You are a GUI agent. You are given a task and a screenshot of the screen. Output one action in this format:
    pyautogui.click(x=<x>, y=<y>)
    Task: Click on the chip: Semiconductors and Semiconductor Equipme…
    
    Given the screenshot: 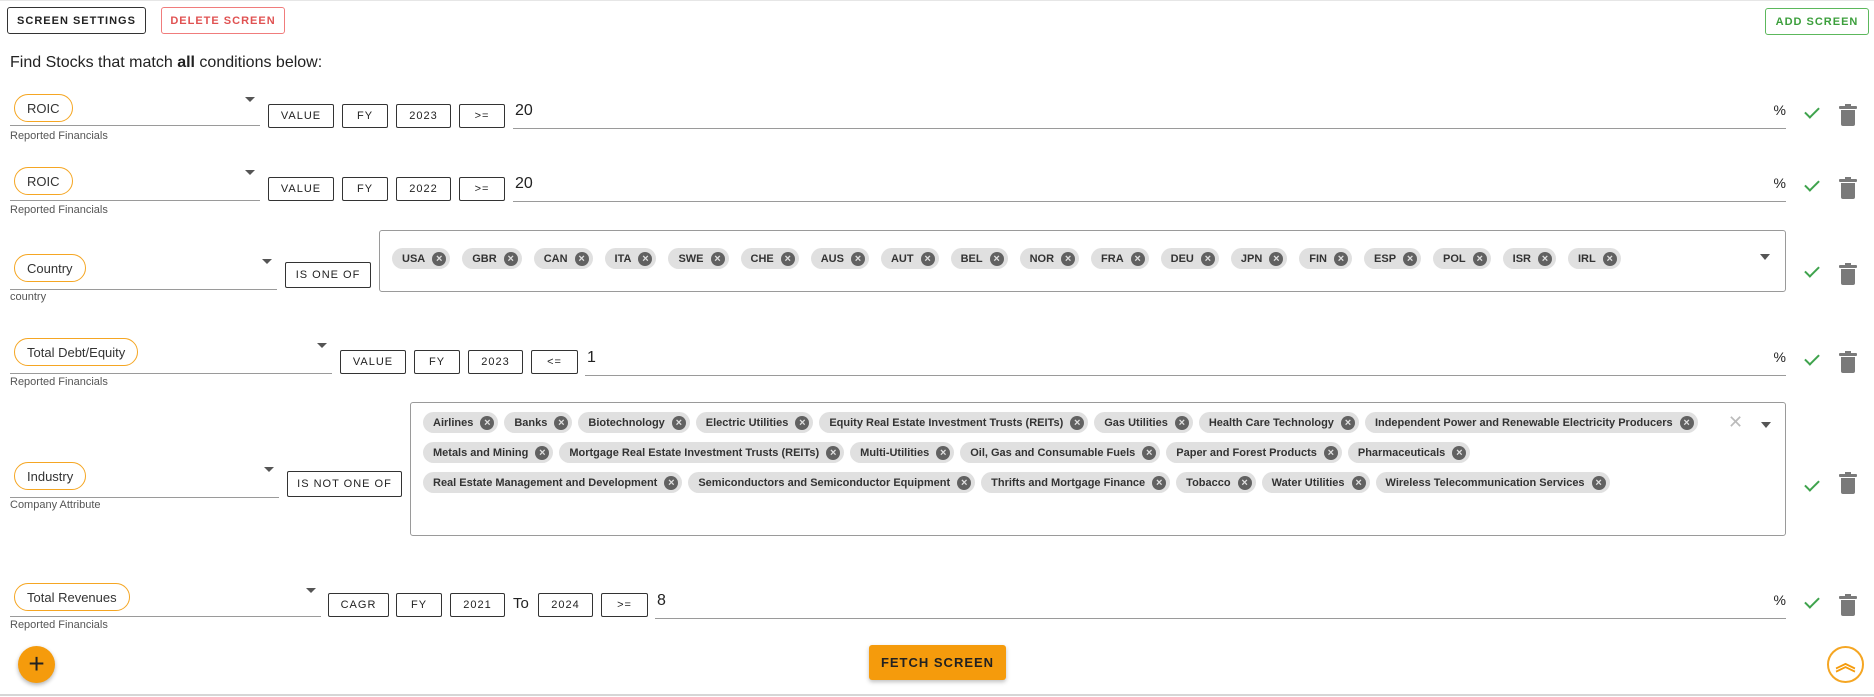 What is the action you would take?
    pyautogui.click(x=832, y=482)
    